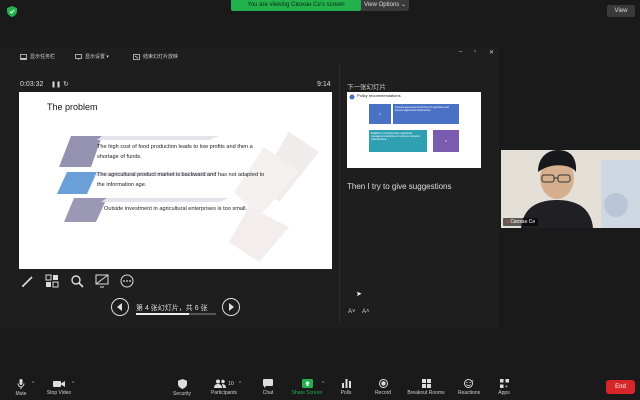 The width and height of the screenshot is (640, 400). What do you see at coordinates (224, 393) in the screenshot?
I see `participants-label: Participants` at bounding box center [224, 393].